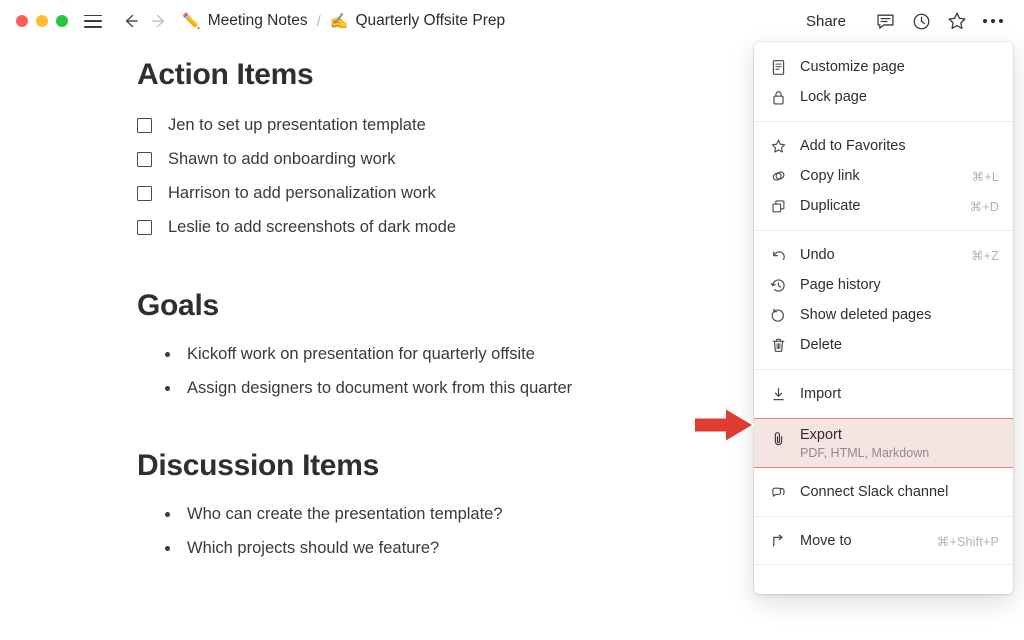 The height and width of the screenshot is (640, 1024). I want to click on menu-item-label: Export, so click(821, 435).